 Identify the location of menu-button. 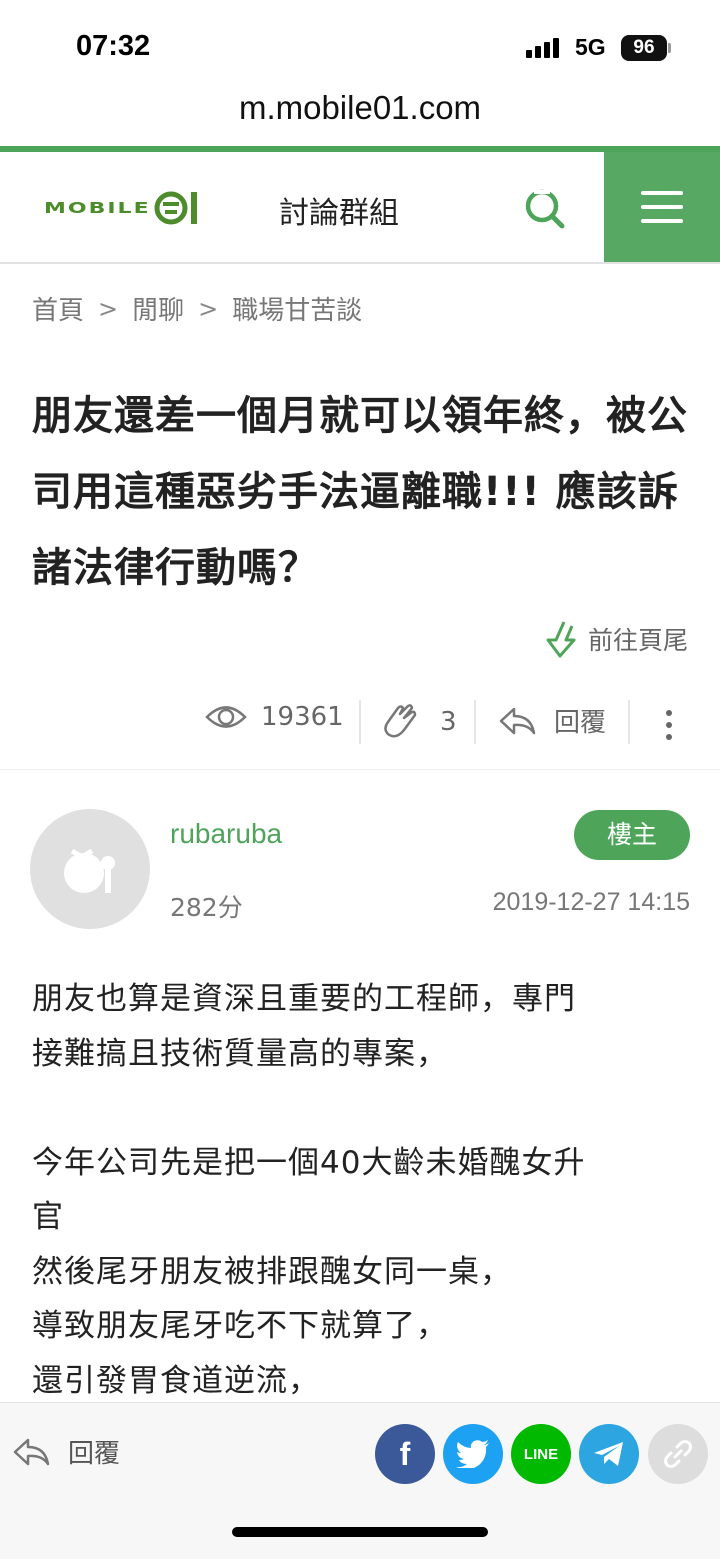
(662, 207).